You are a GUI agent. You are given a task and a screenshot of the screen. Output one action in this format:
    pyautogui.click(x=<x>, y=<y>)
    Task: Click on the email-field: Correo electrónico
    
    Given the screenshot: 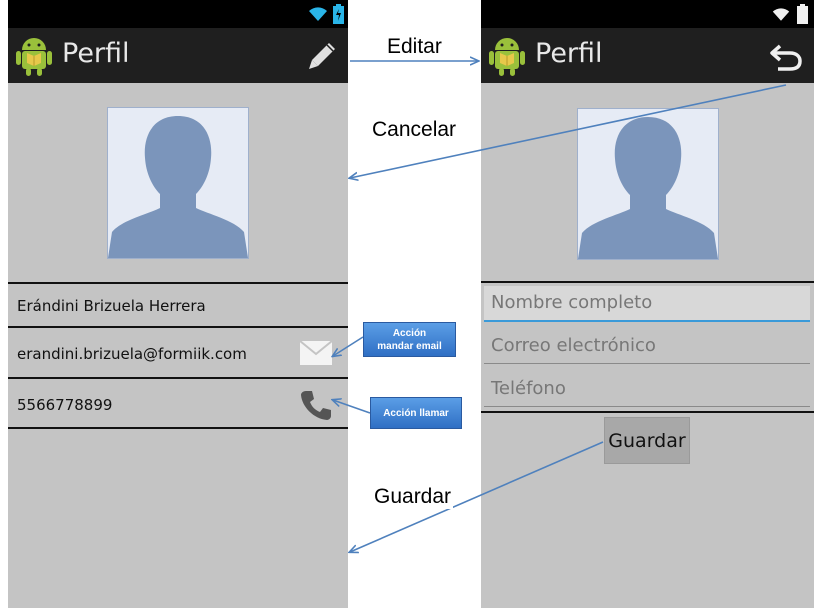 What is the action you would take?
    pyautogui.click(x=647, y=346)
    